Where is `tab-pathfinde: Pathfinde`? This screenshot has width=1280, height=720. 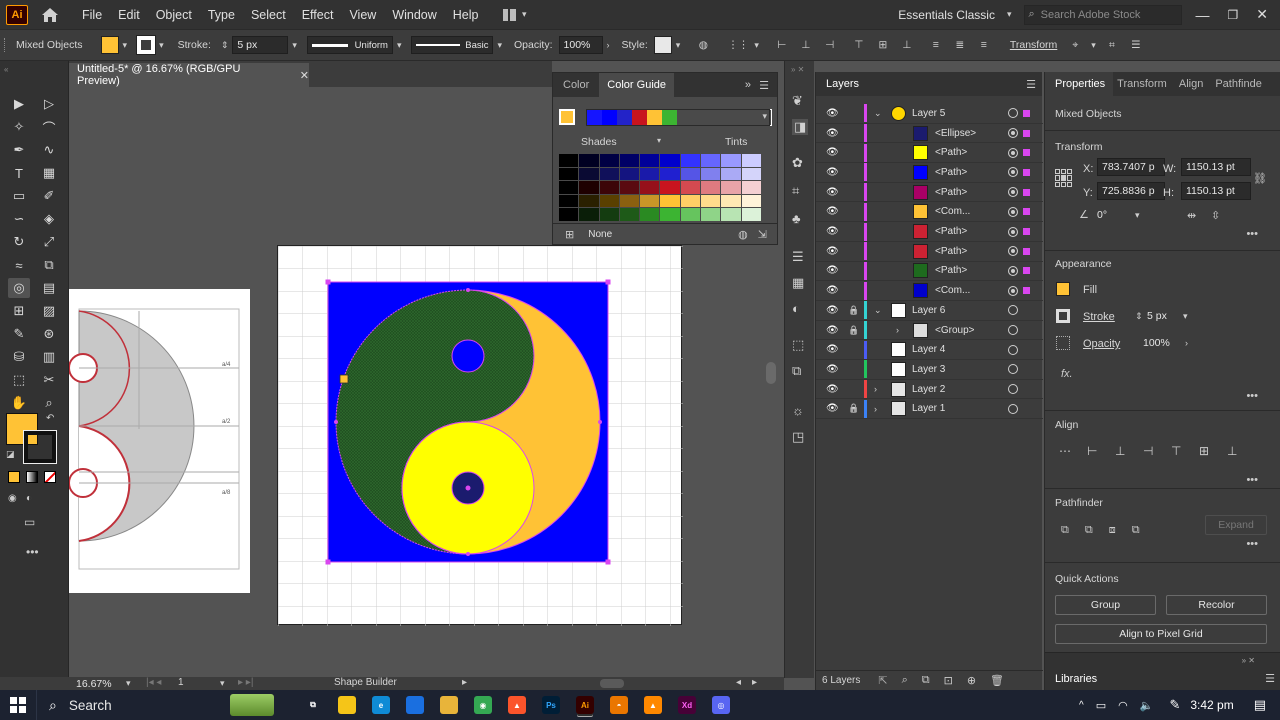
tab-pathfinde: Pathfinde is located at coordinates (1240, 84).